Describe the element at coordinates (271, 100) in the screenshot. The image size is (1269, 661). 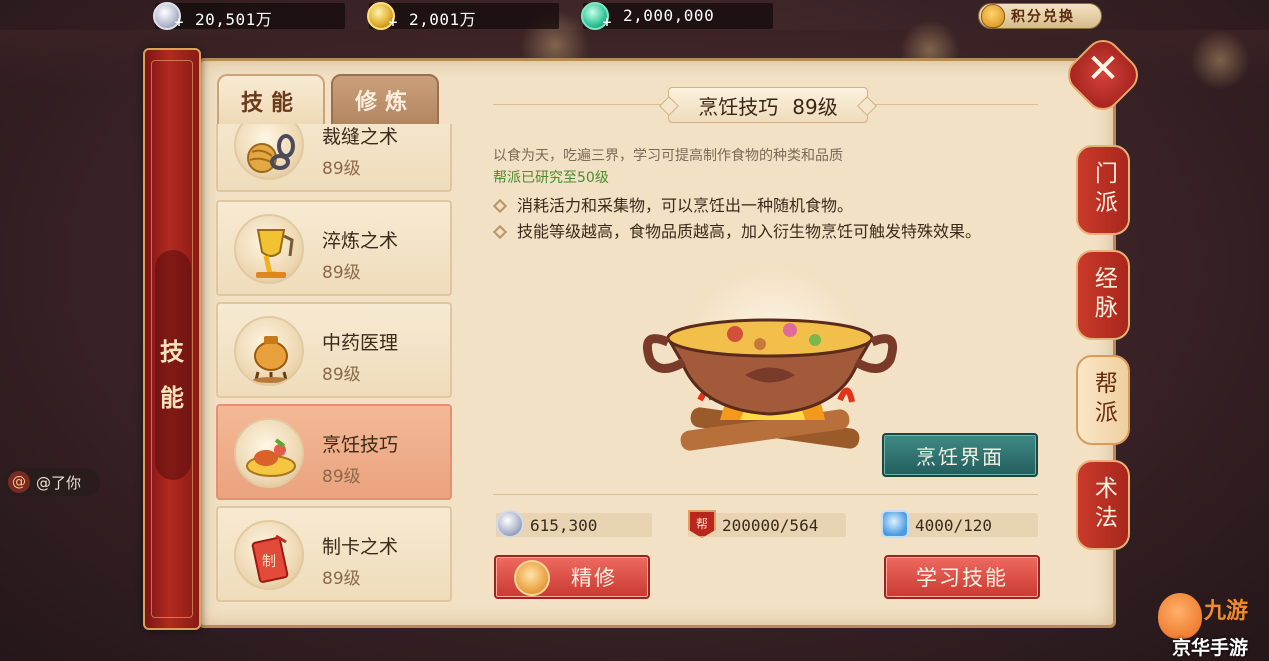
I see `tab-skills: 技能` at that location.